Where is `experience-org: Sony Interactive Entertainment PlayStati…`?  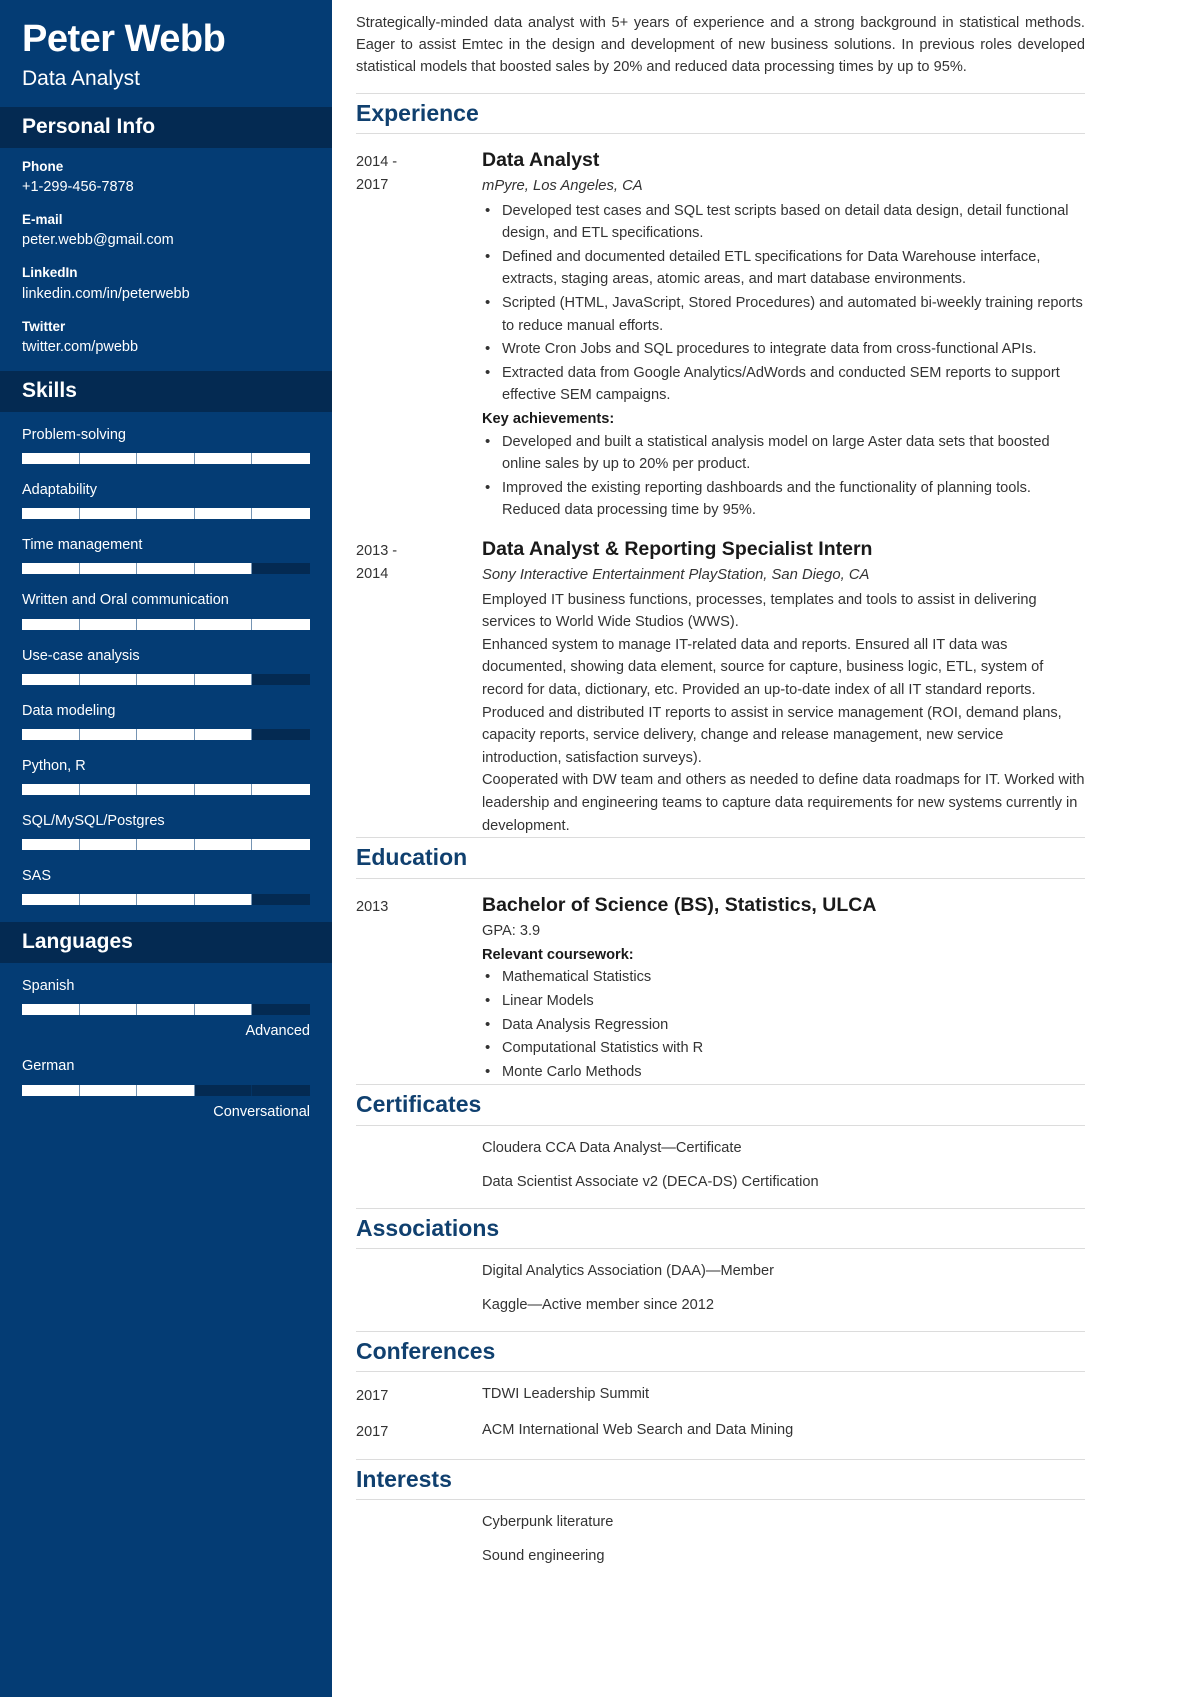 experience-org: Sony Interactive Entertainment PlayStati… is located at coordinates (676, 575).